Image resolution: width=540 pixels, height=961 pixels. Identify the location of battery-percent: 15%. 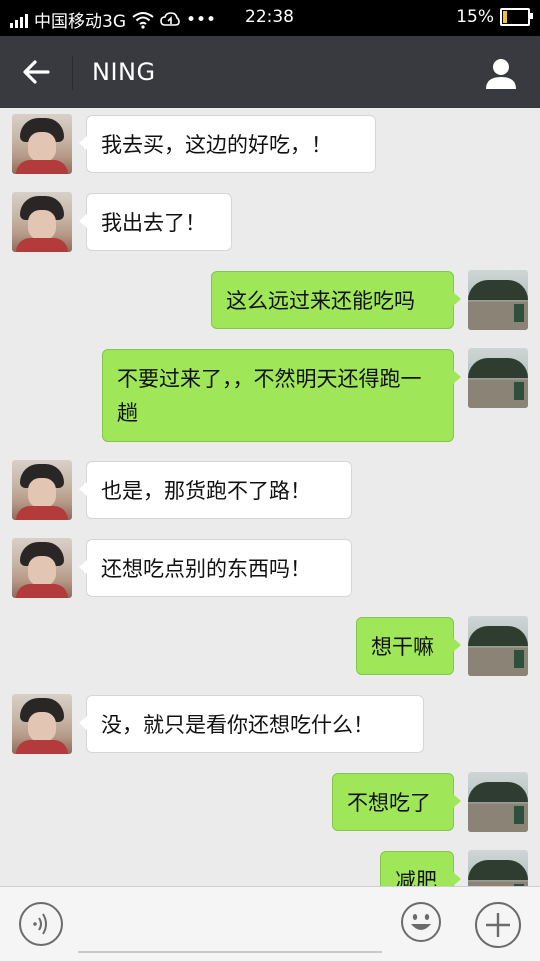
(475, 17).